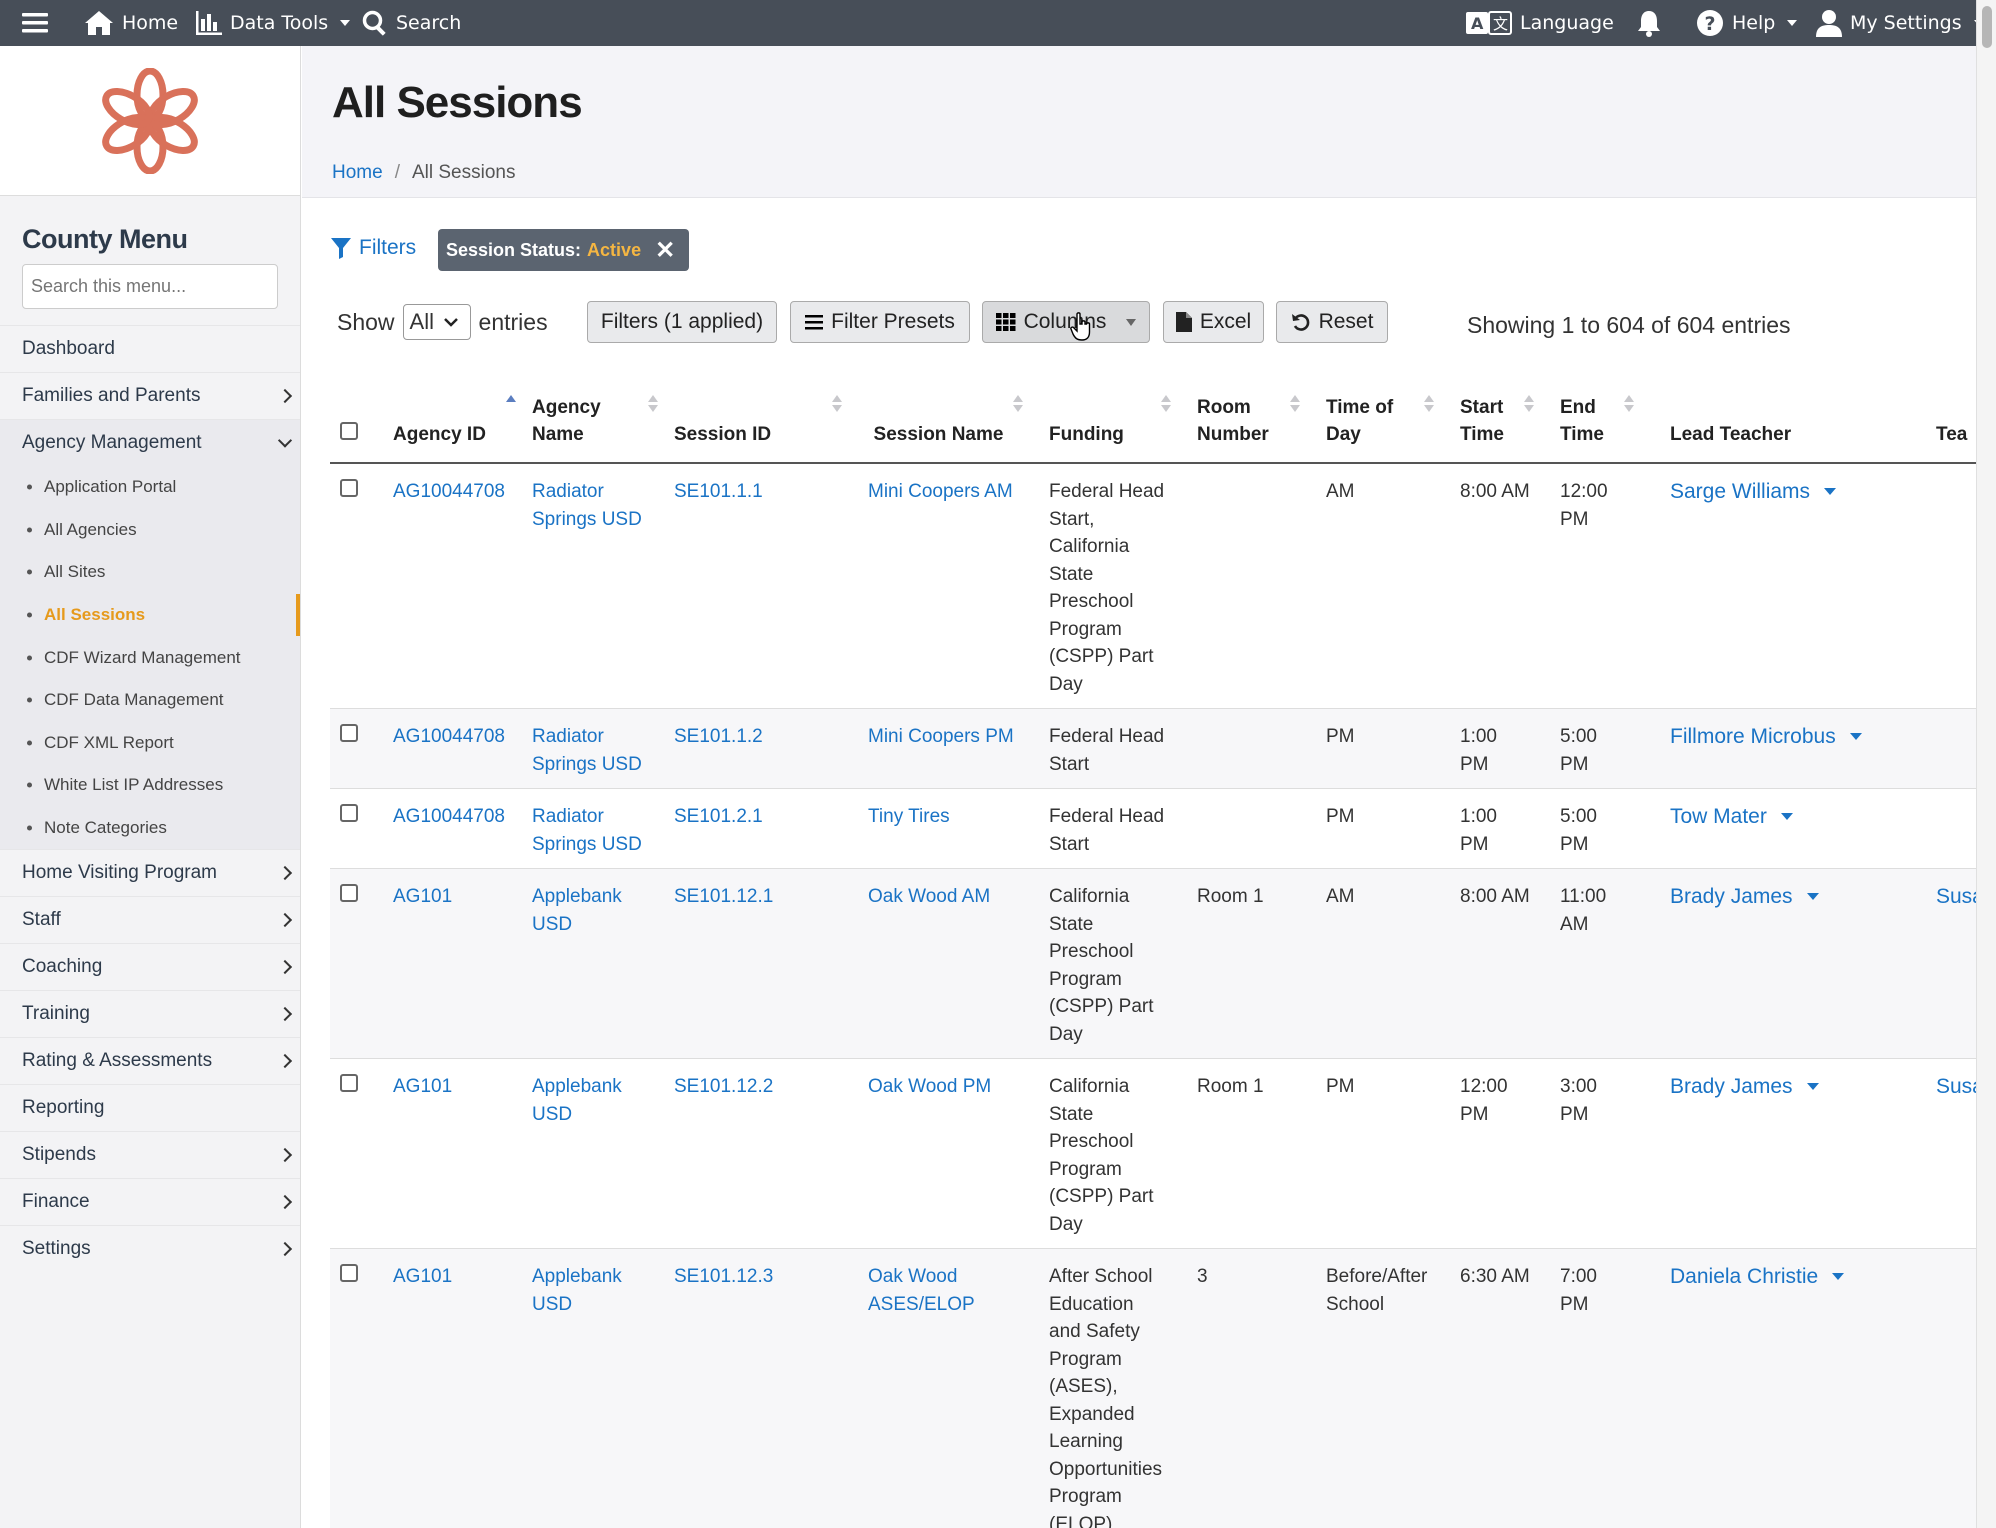 The width and height of the screenshot is (1996, 1528). I want to click on column-header-agency-id: Agency ID, so click(452, 409).